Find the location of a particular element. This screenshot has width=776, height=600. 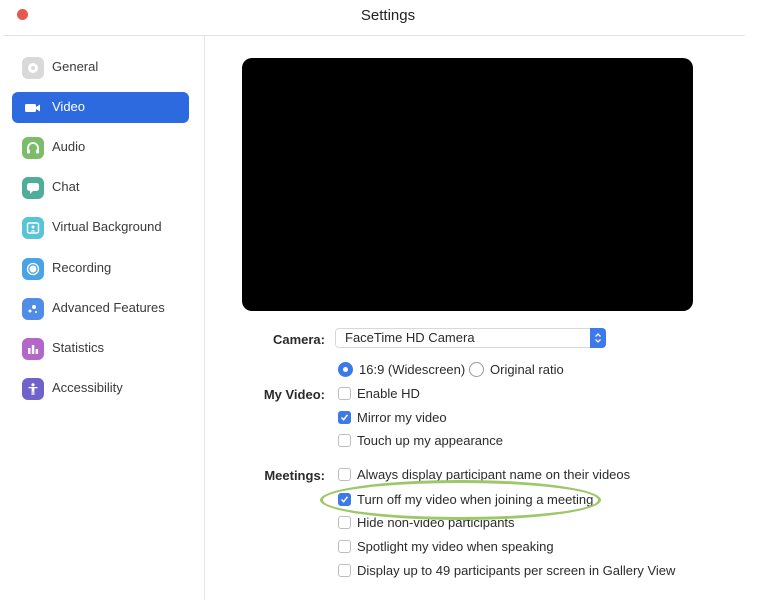

checkbox-enable-hd: Enable HD is located at coordinates (379, 393).